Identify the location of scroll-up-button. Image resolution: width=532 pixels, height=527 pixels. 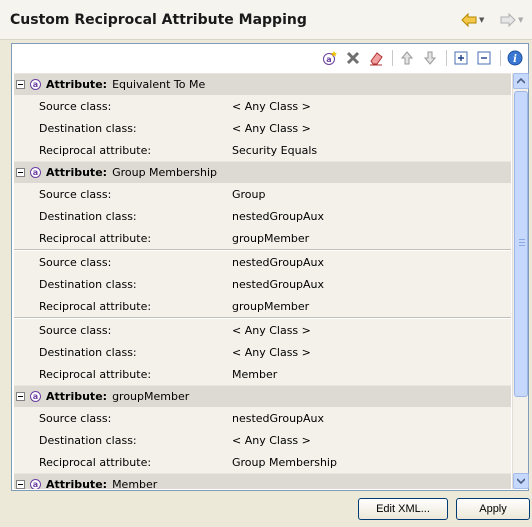
(521, 81).